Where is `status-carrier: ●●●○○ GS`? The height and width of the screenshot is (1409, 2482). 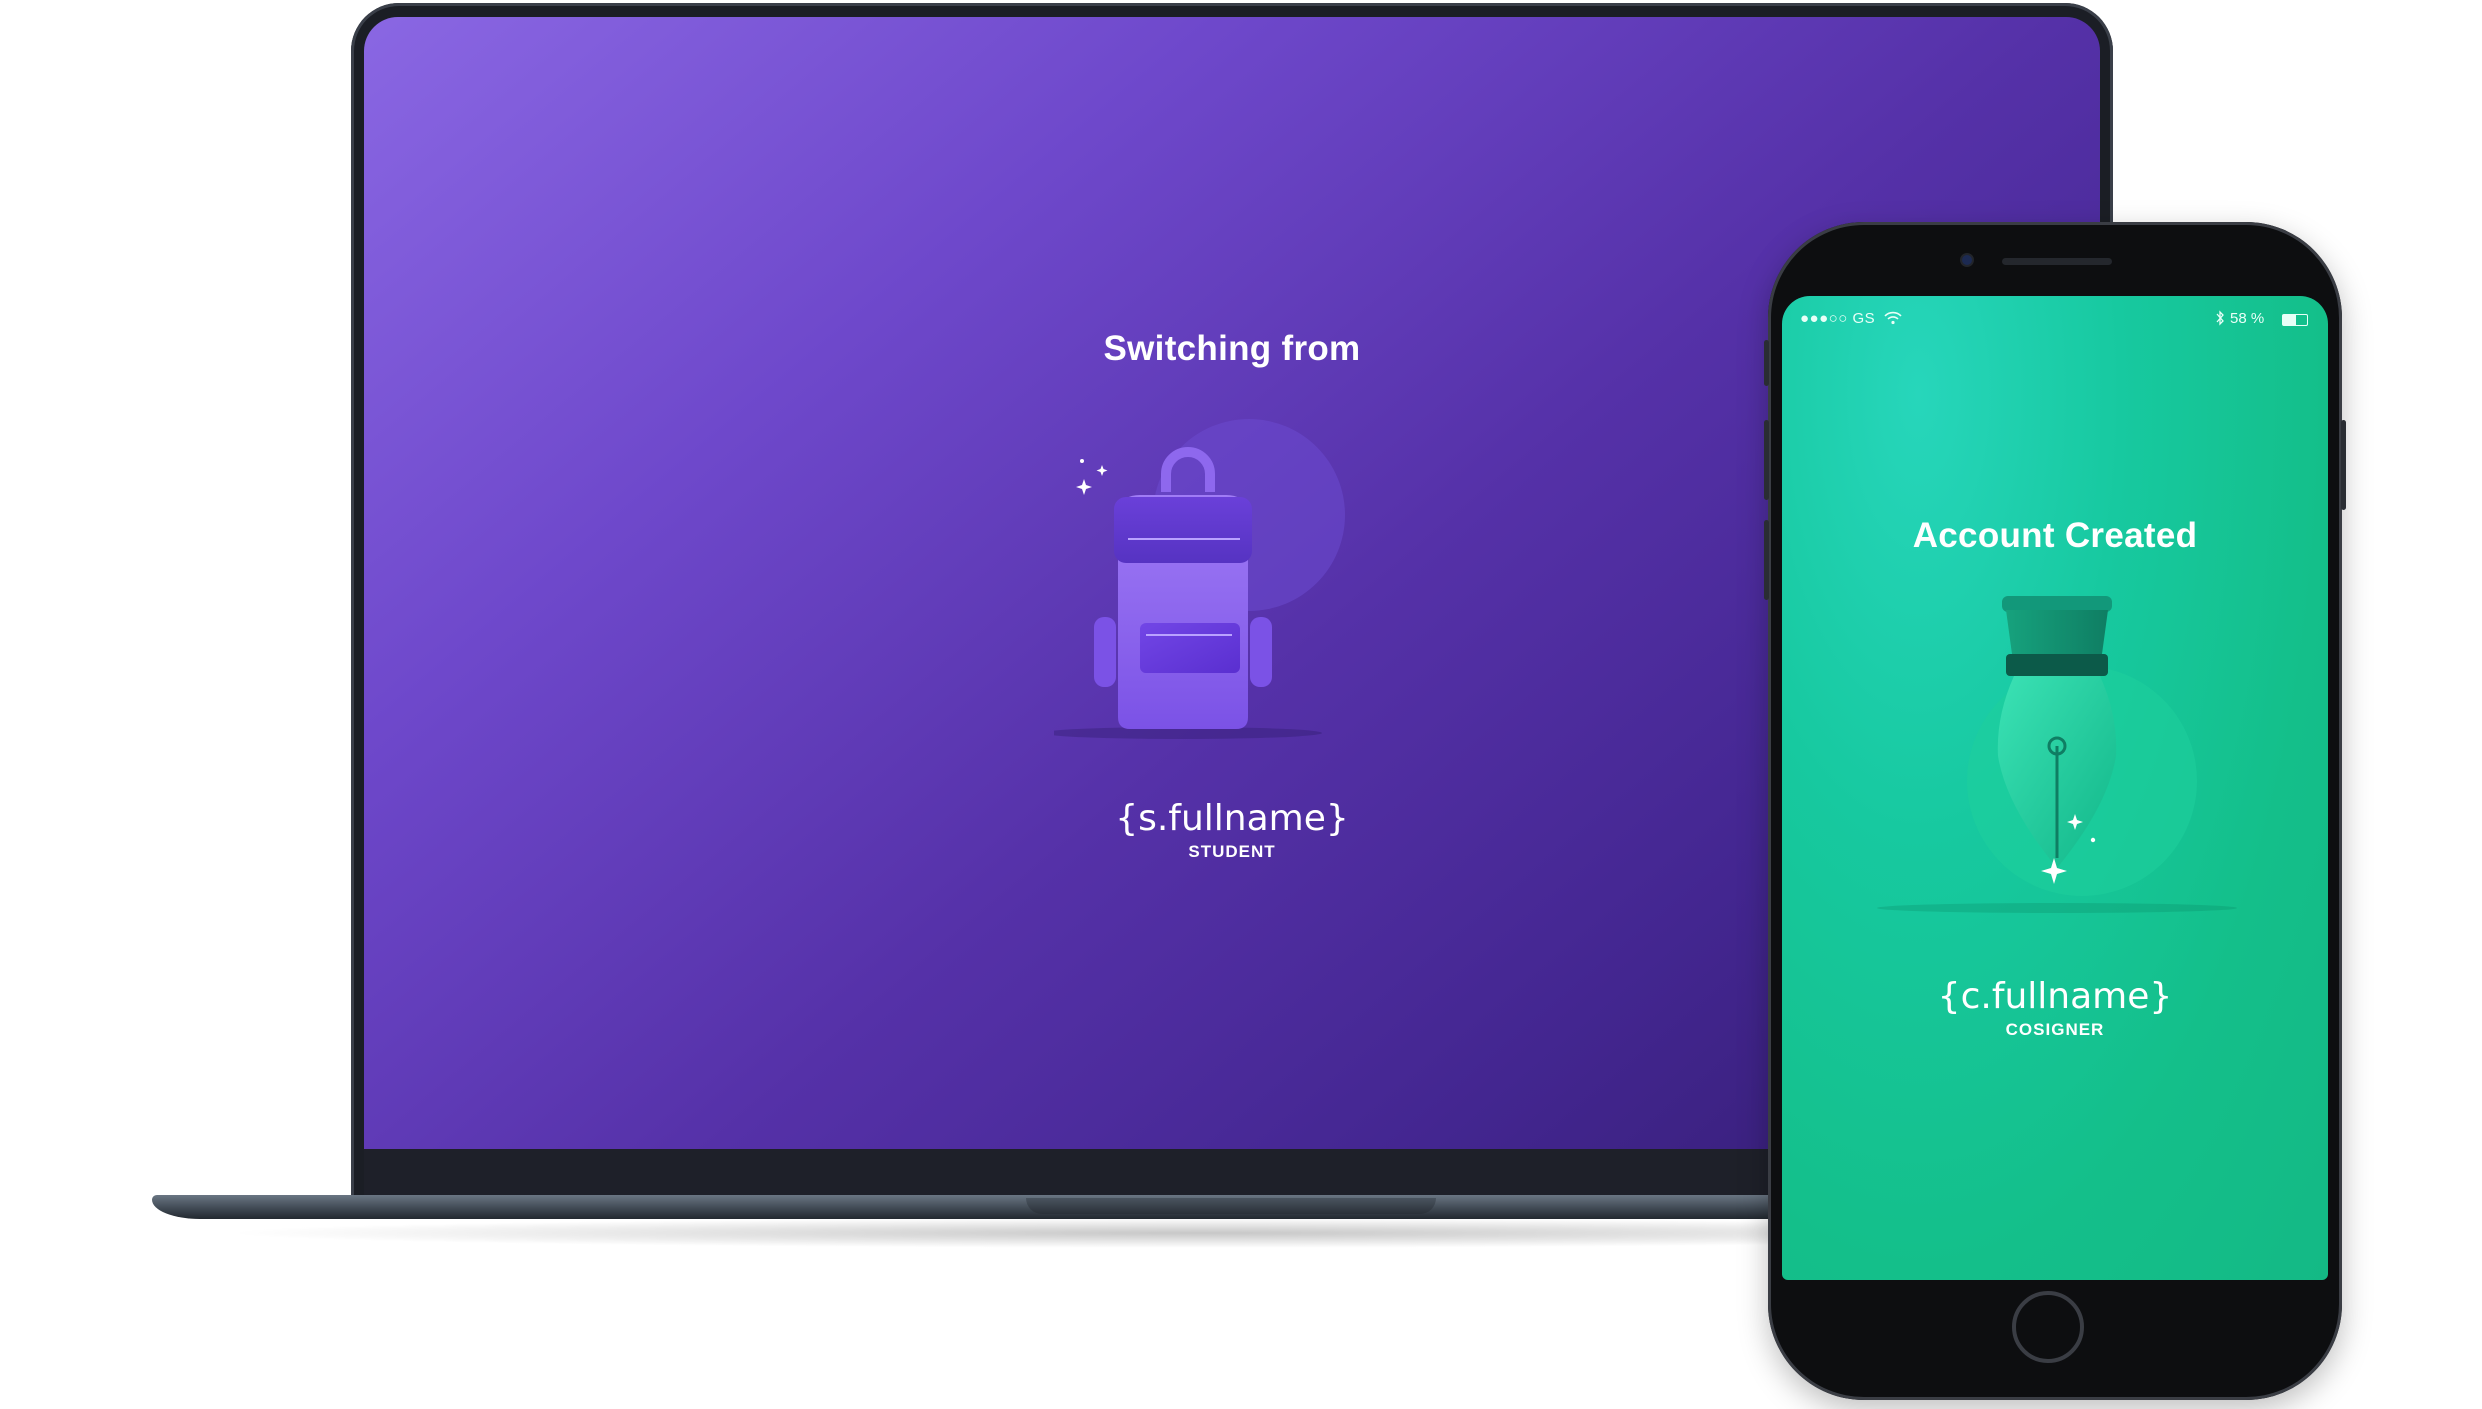
status-carrier: ●●●○○ GS is located at coordinates (1838, 318).